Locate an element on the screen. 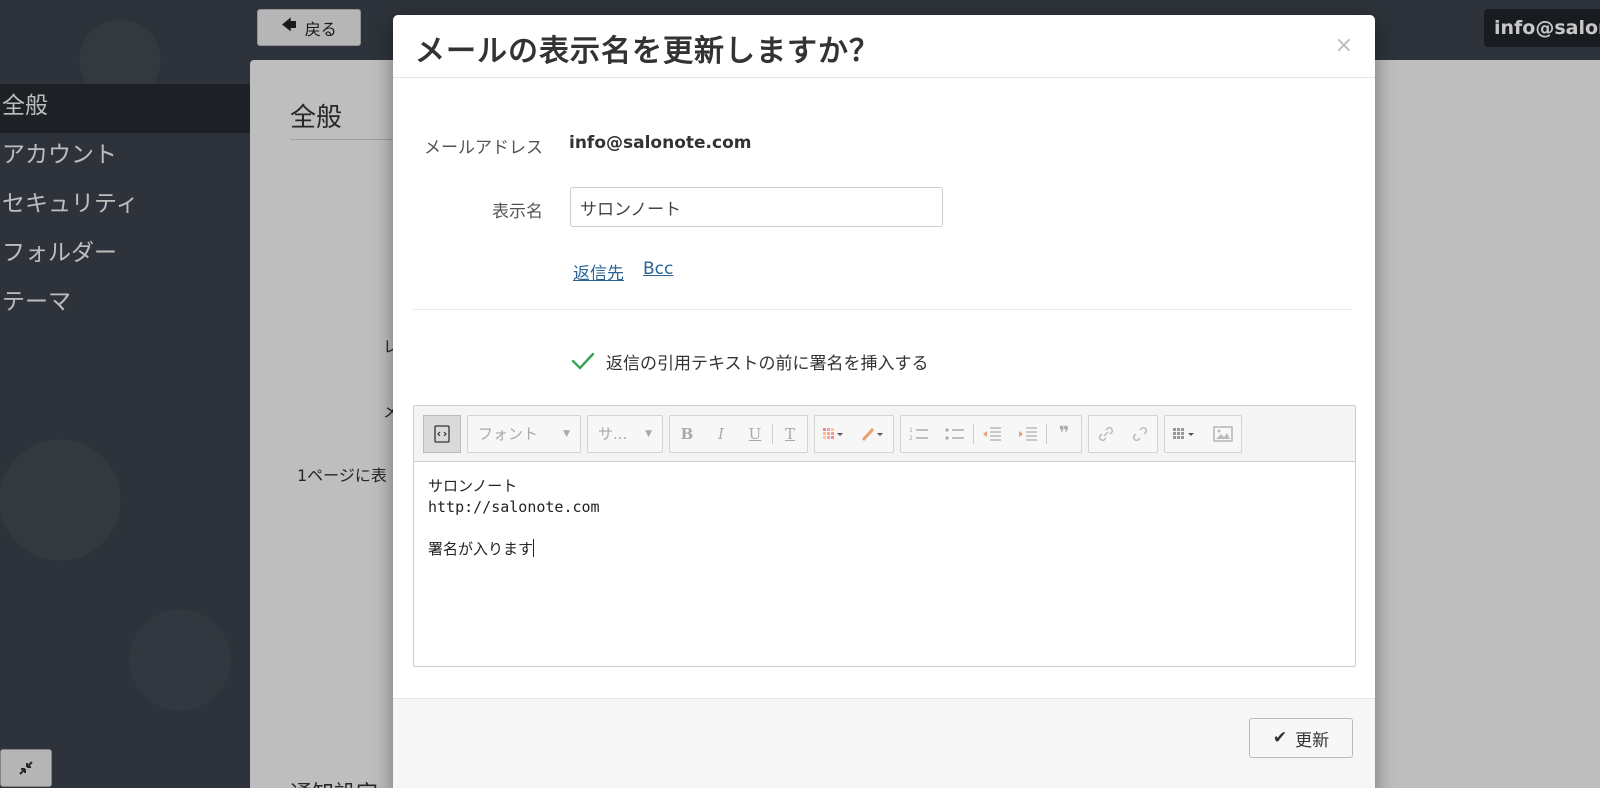  link-group is located at coordinates (1123, 433).